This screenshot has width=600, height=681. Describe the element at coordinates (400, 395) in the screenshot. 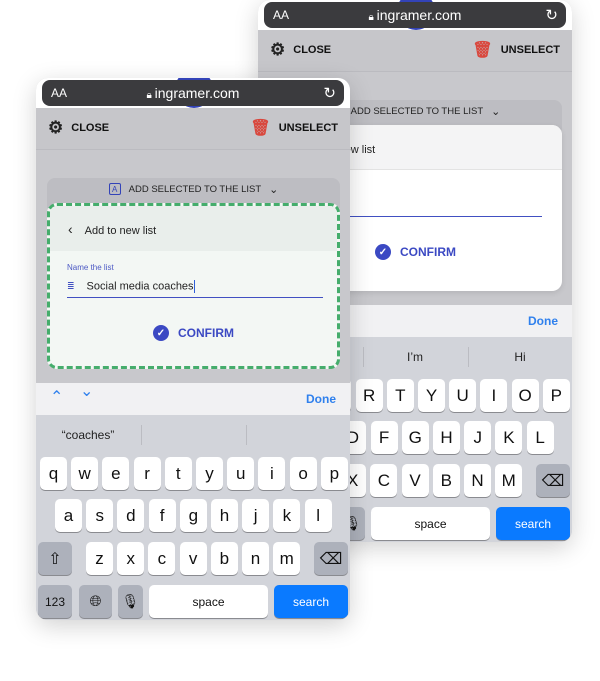

I see `key-t: T` at that location.